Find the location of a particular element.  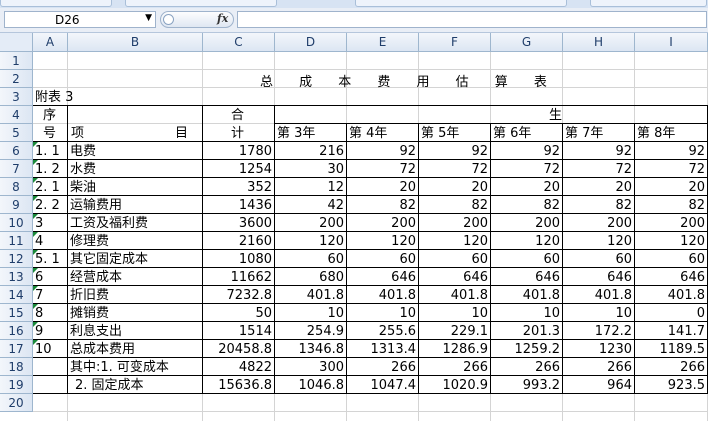

row-header-17: 17 is located at coordinates (16, 349).